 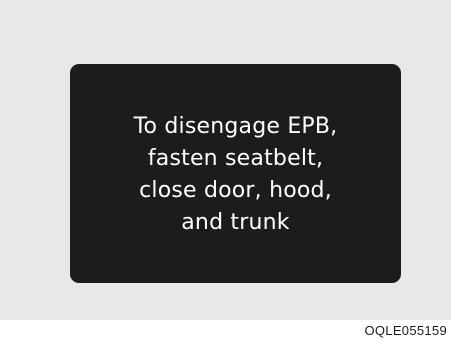 I want to click on message-line-1: To disengage EPB,, so click(x=235, y=126).